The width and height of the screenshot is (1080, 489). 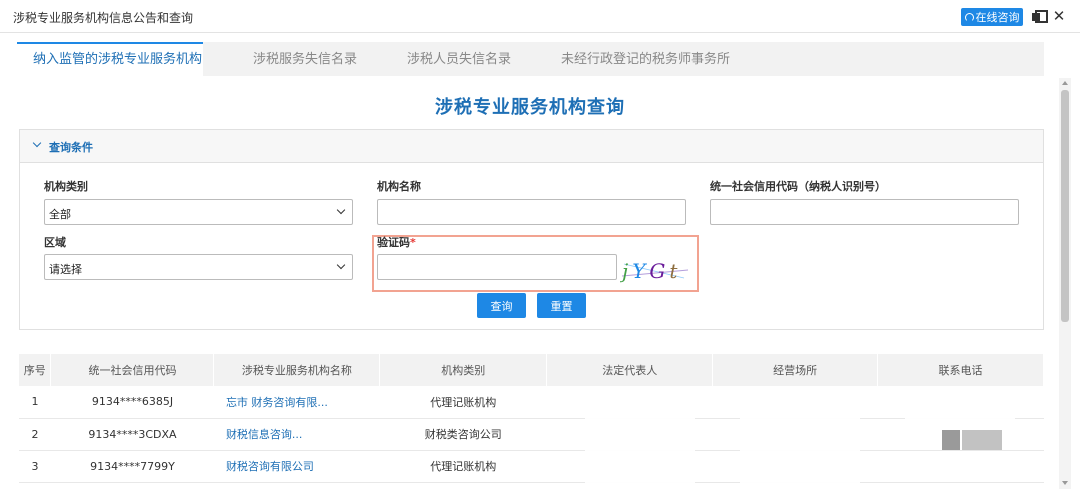 I want to click on org-type-value: 全部, so click(x=60, y=214).